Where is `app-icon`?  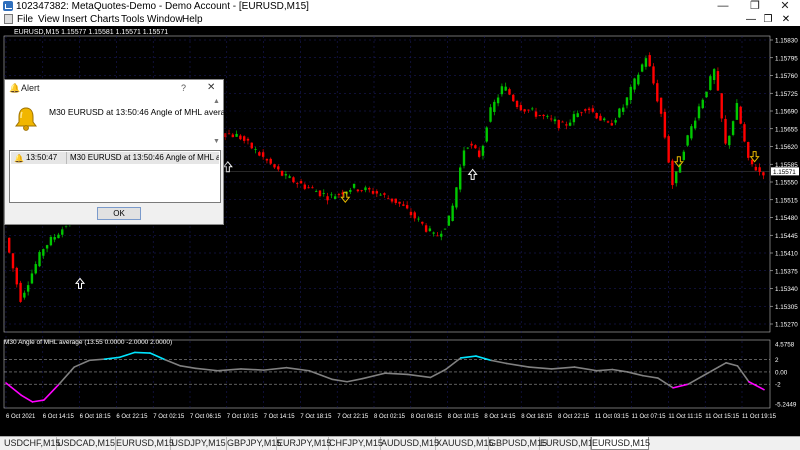 app-icon is located at coordinates (8, 6).